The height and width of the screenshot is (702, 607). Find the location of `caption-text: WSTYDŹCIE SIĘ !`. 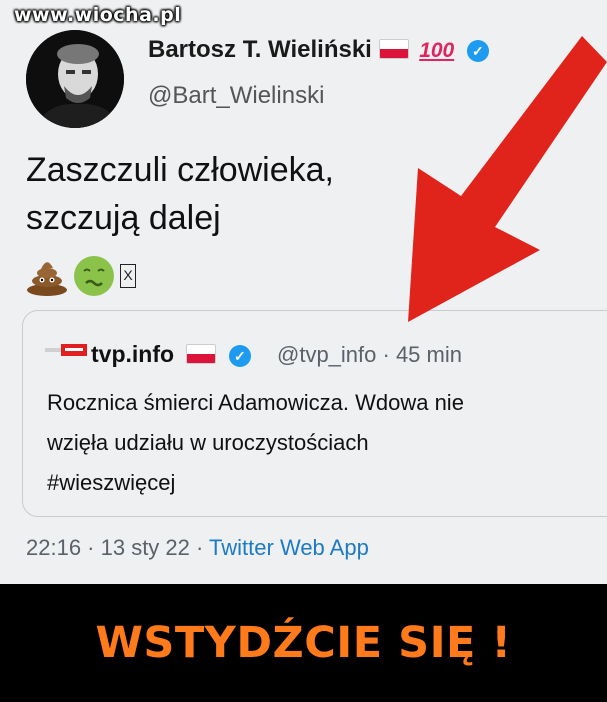

caption-text: WSTYDŹCIE SIĘ ! is located at coordinates (303, 643).